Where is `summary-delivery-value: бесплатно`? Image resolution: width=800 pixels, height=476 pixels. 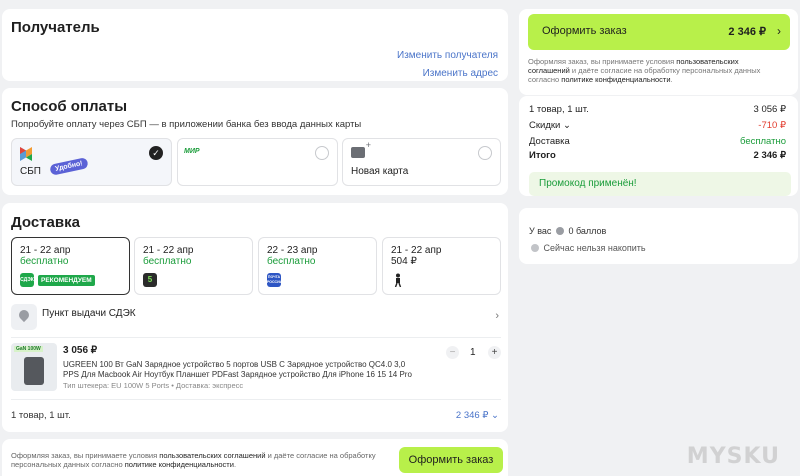 summary-delivery-value: бесплатно is located at coordinates (762, 141).